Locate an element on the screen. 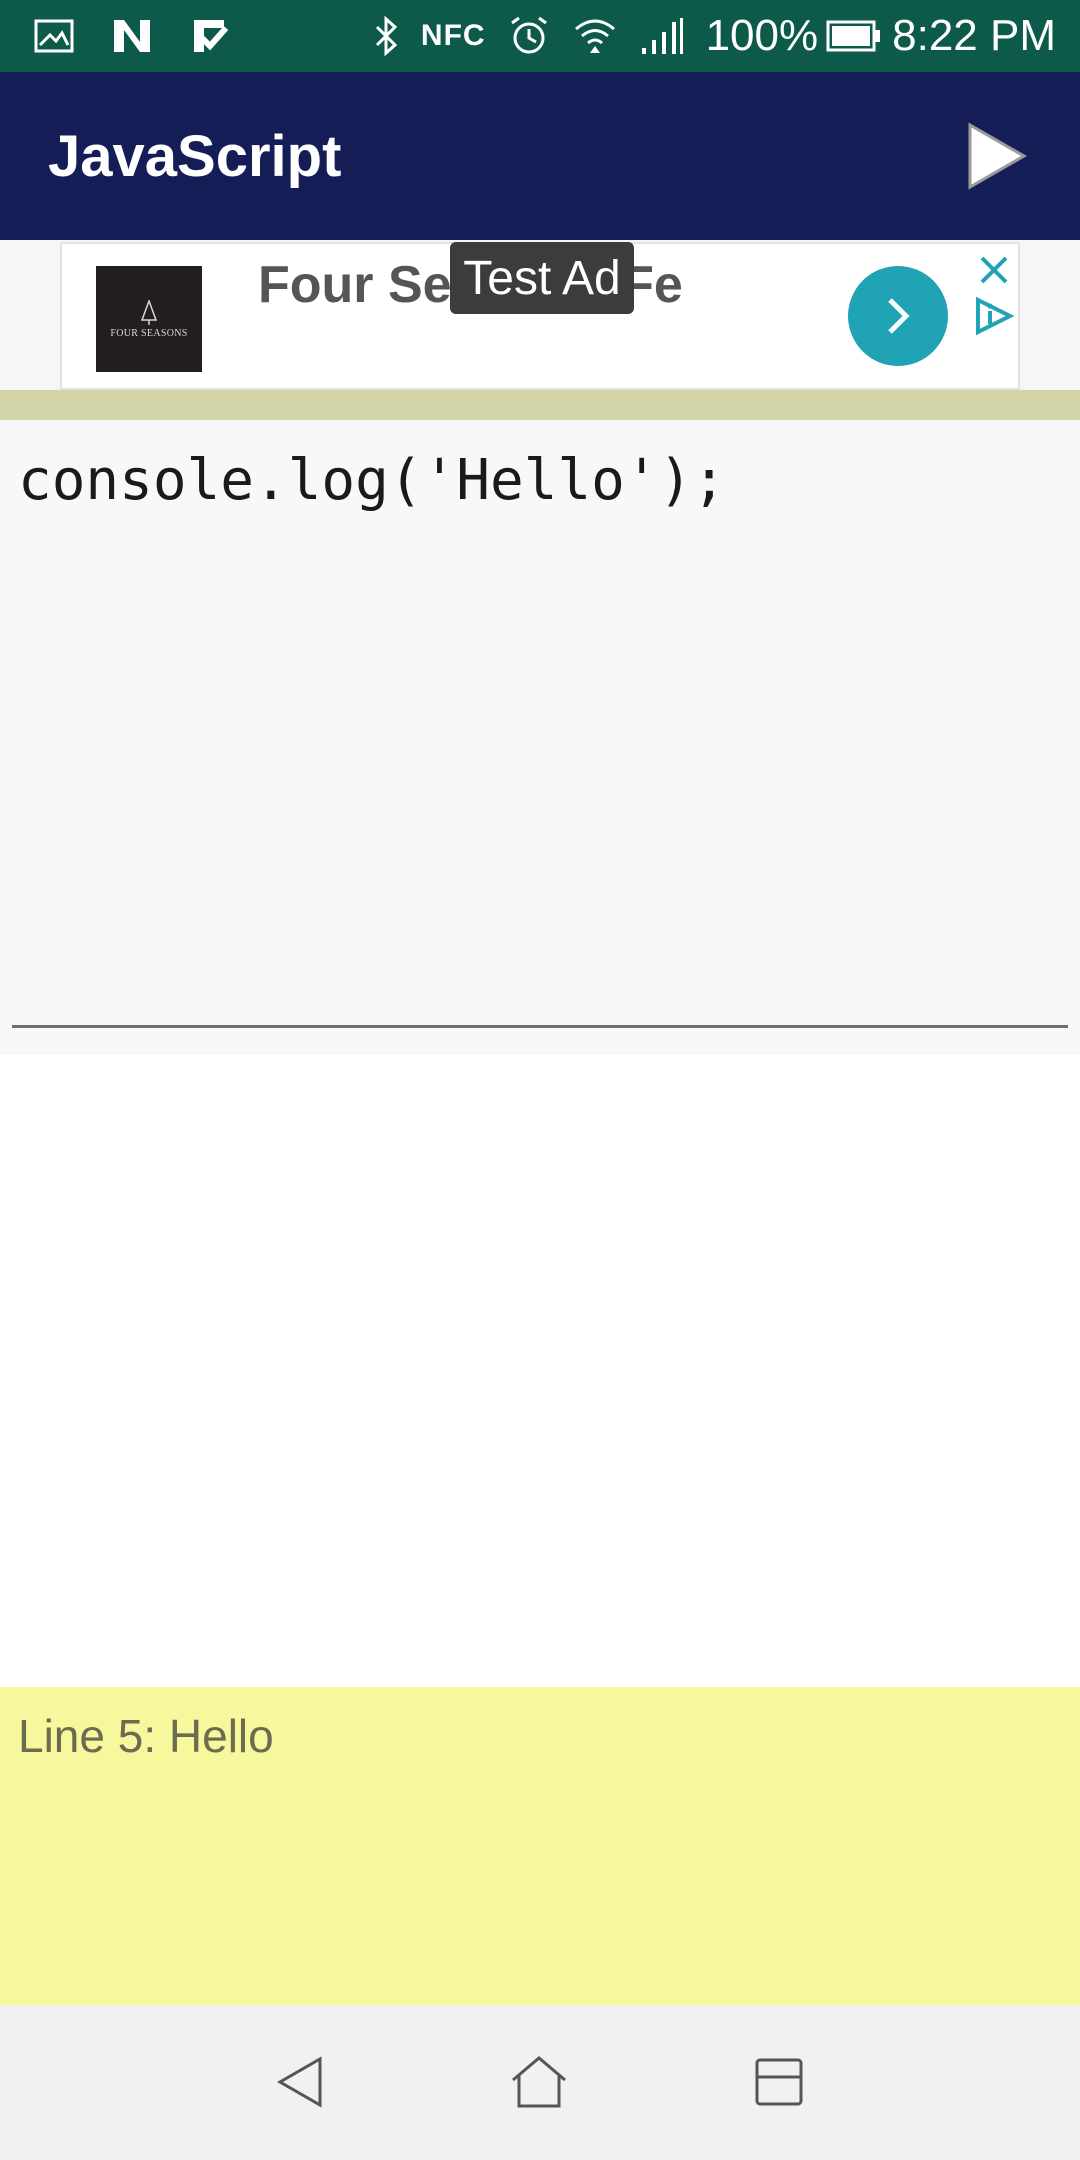  editor-underline is located at coordinates (540, 1026).